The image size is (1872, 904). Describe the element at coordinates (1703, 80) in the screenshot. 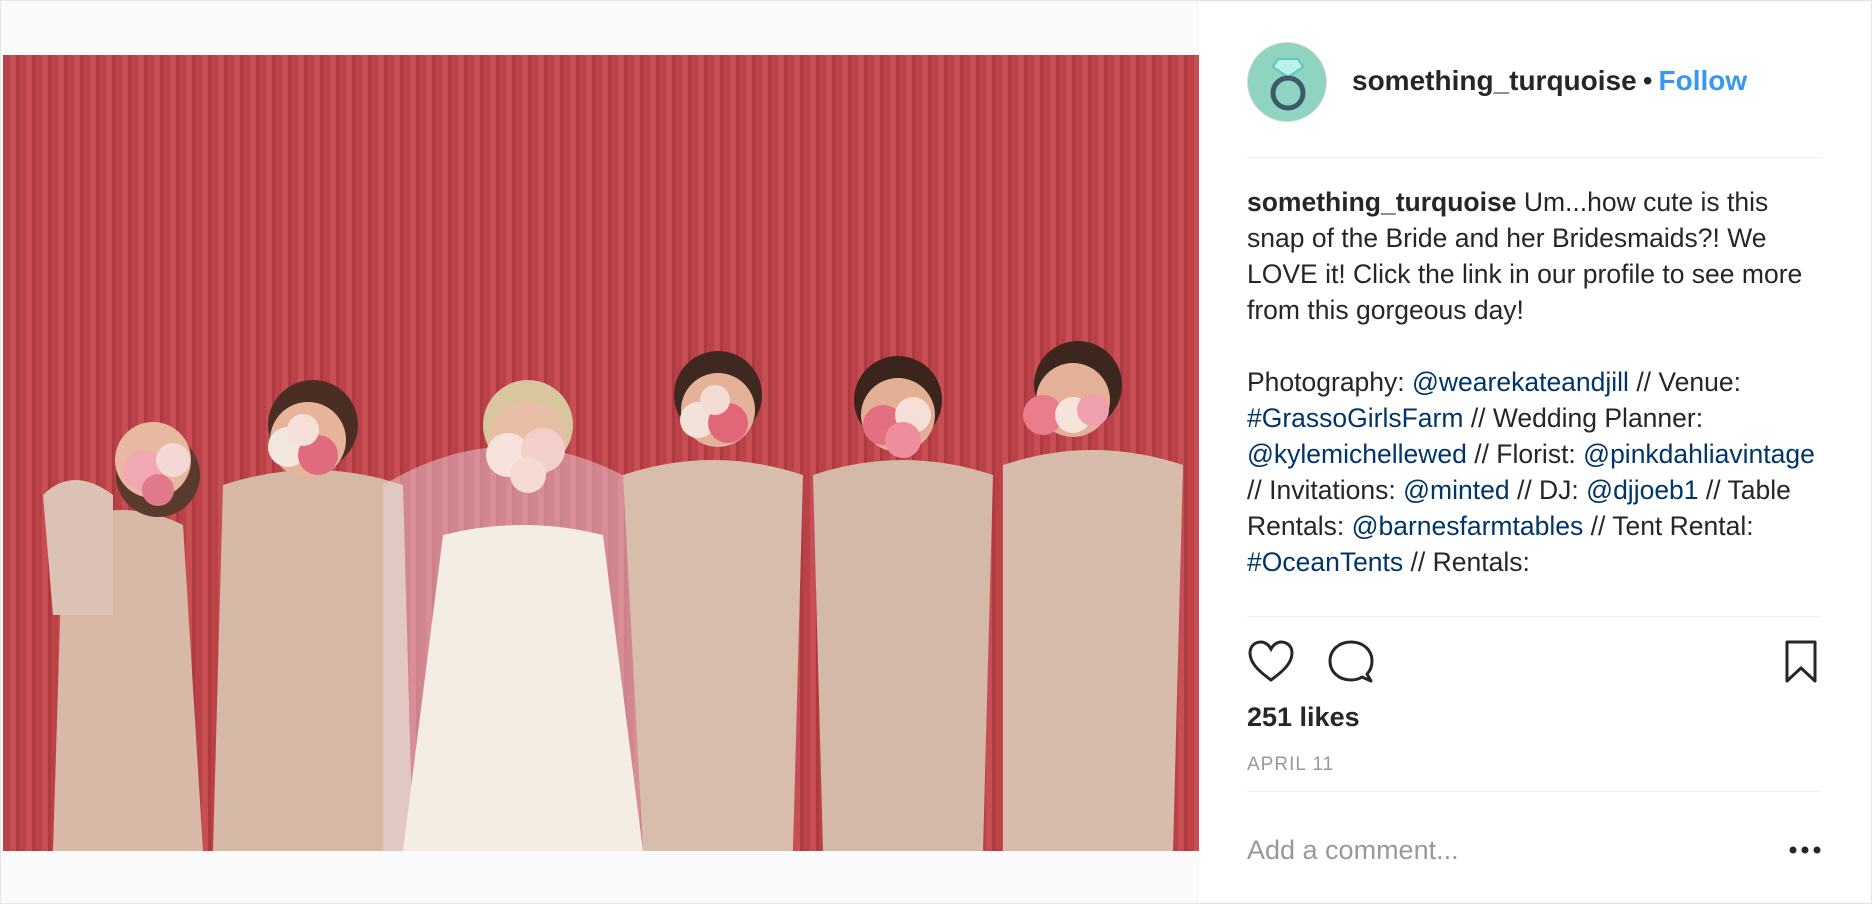

I see `follow-button: Follow` at that location.